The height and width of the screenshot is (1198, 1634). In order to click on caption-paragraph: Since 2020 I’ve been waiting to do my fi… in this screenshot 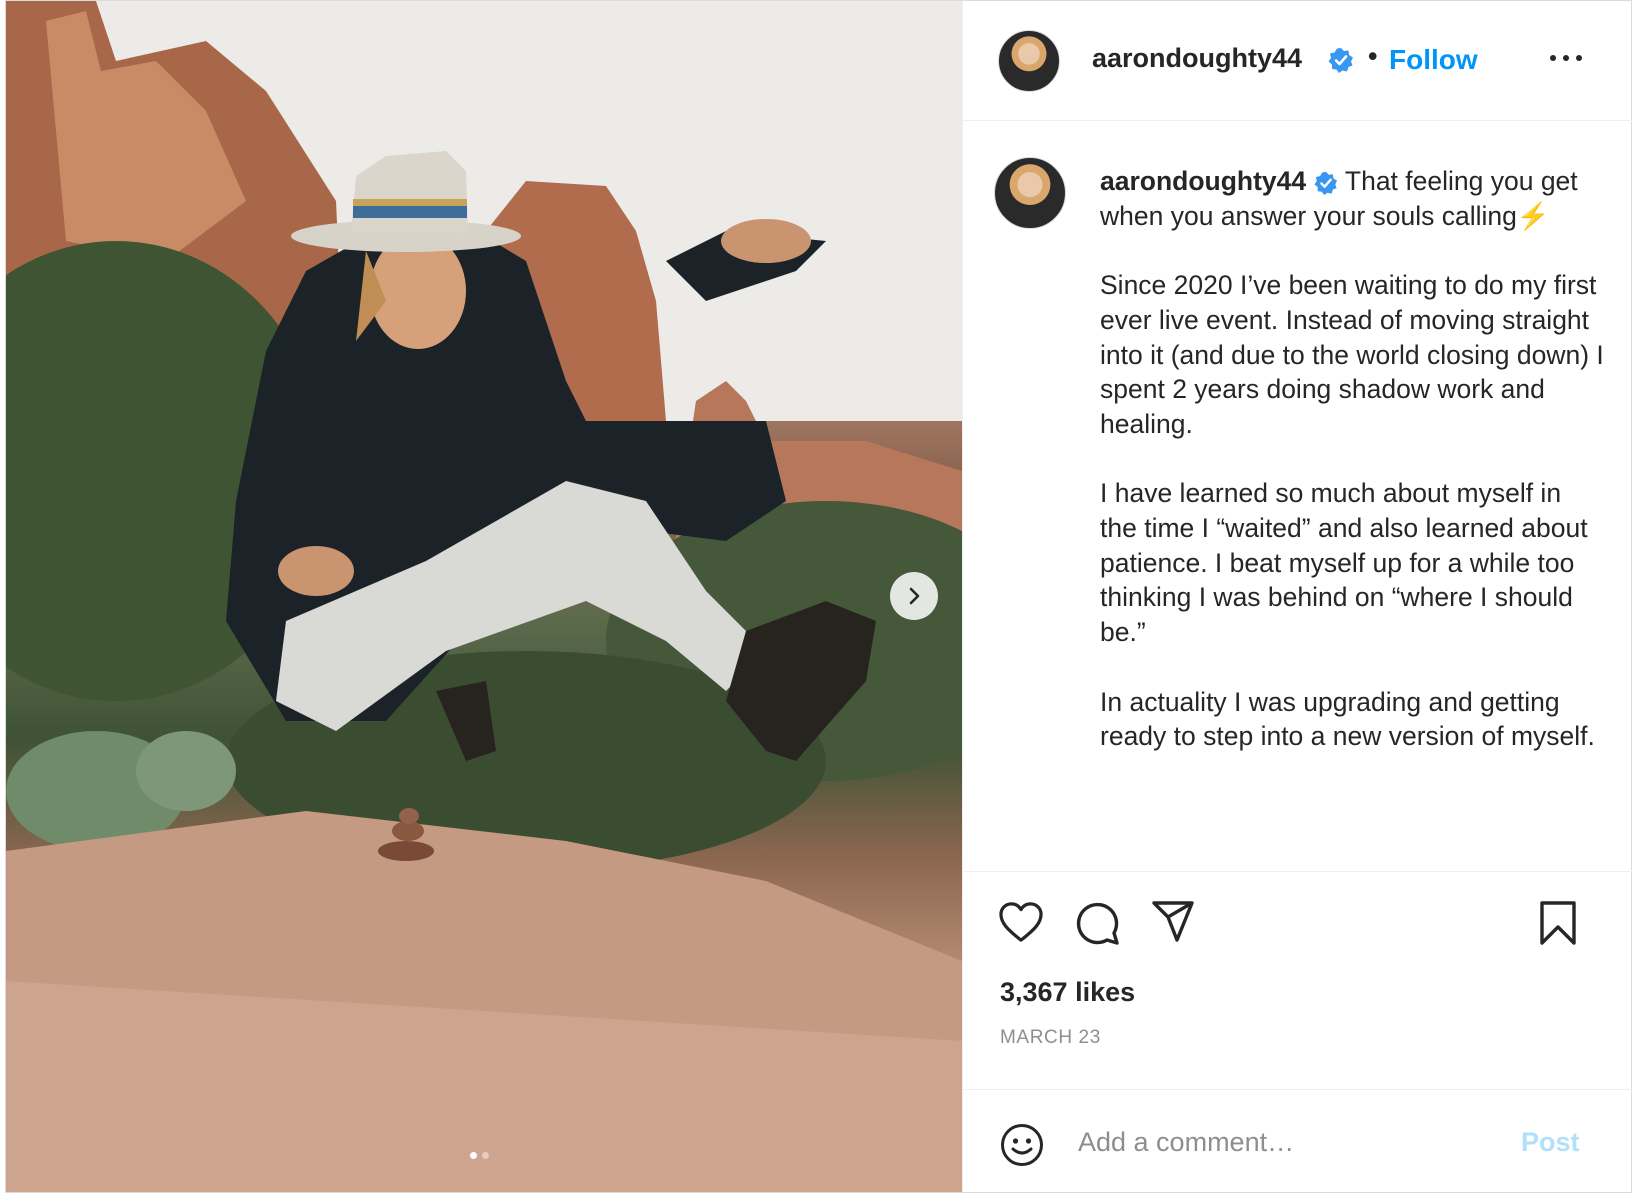, I will do `click(1356, 354)`.